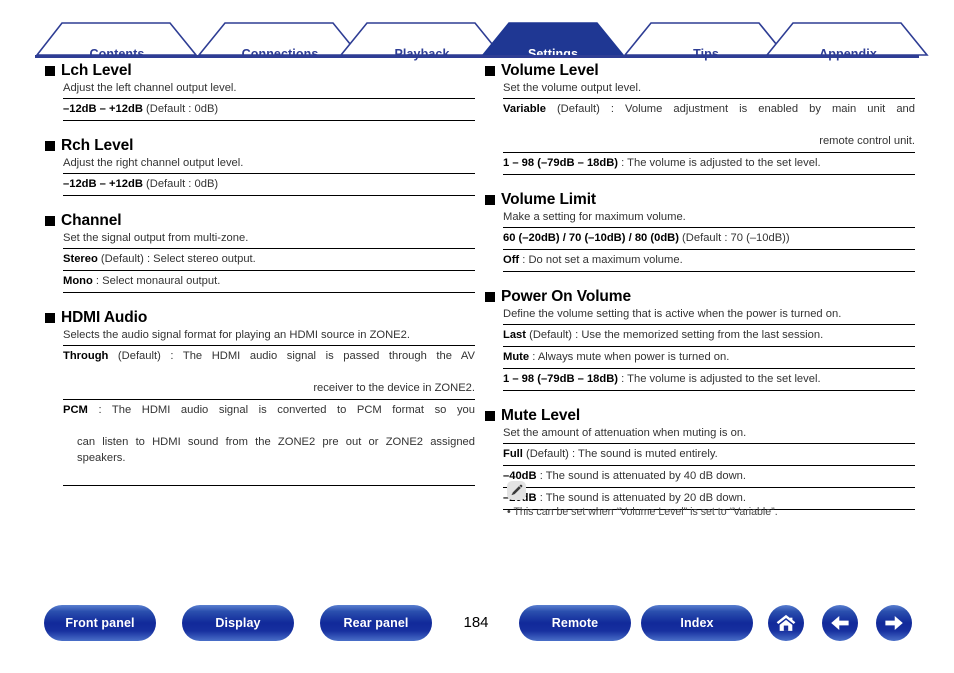  What do you see at coordinates (894, 623) in the screenshot?
I see `forward-arrow-icon` at bounding box center [894, 623].